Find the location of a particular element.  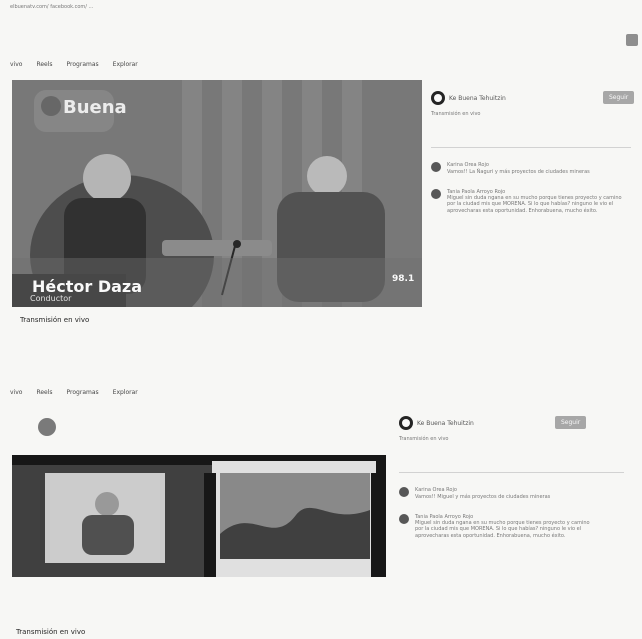

bottom-nav: vivo Reels Programas Explorar is located at coordinates (74, 392).